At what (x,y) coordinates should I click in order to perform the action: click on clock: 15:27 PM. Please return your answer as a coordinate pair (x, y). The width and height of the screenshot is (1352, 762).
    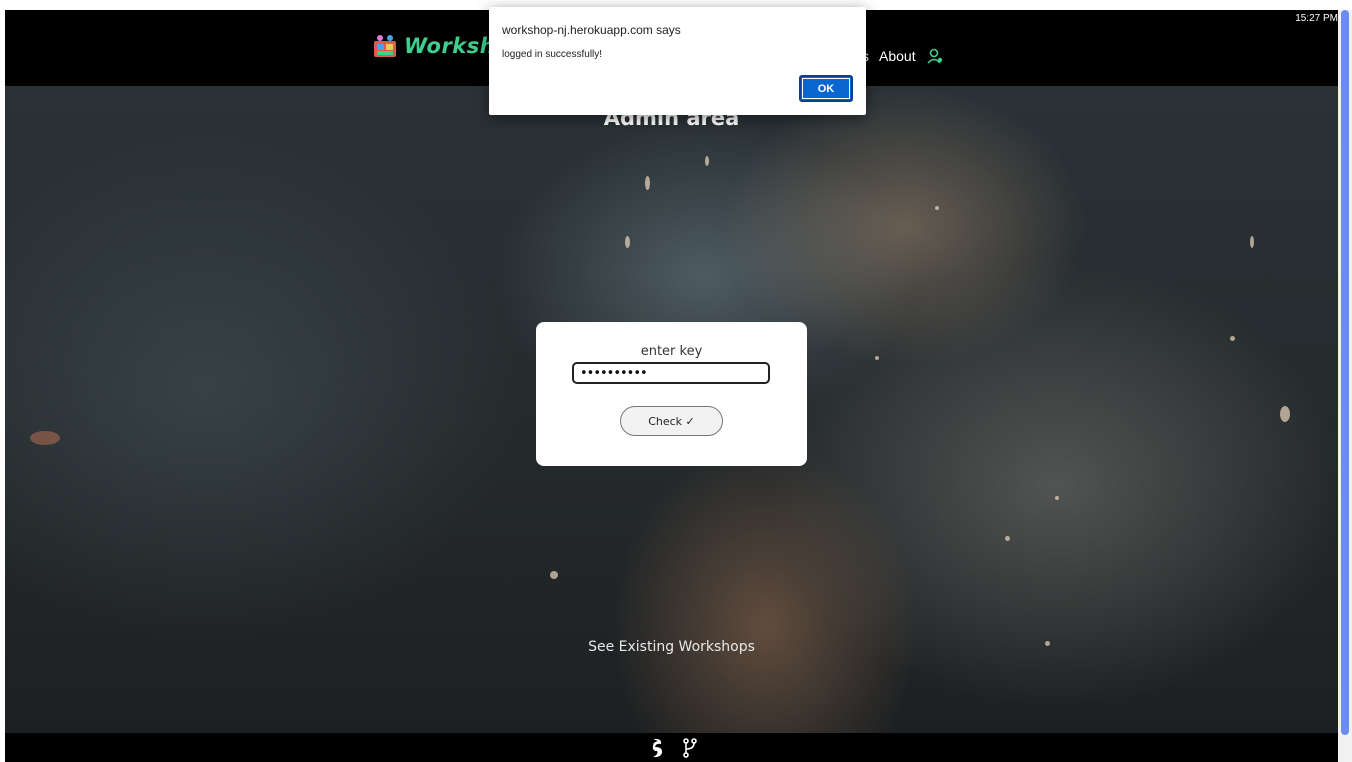
    Looking at the image, I should click on (1316, 18).